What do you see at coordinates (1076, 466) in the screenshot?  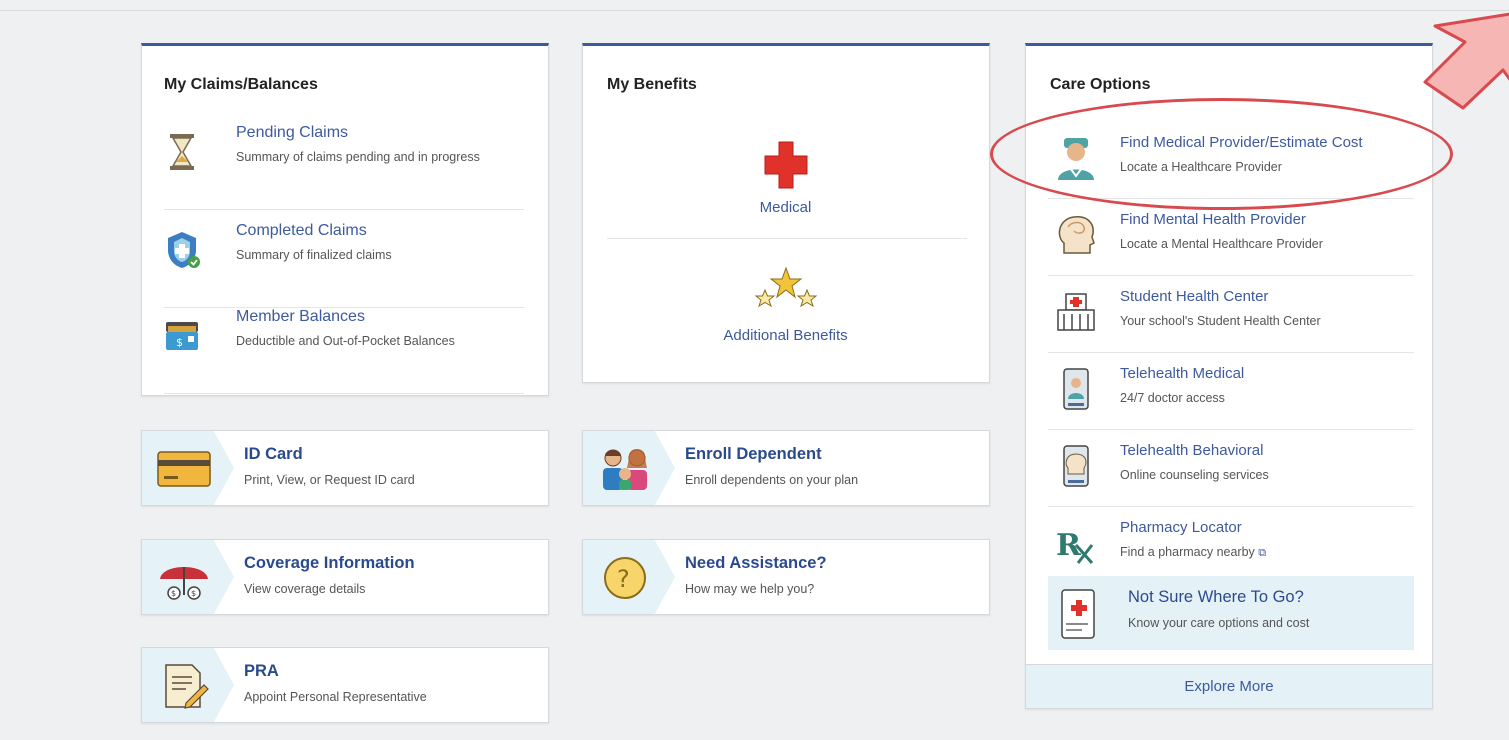 I see `phone-counselor-icon` at bounding box center [1076, 466].